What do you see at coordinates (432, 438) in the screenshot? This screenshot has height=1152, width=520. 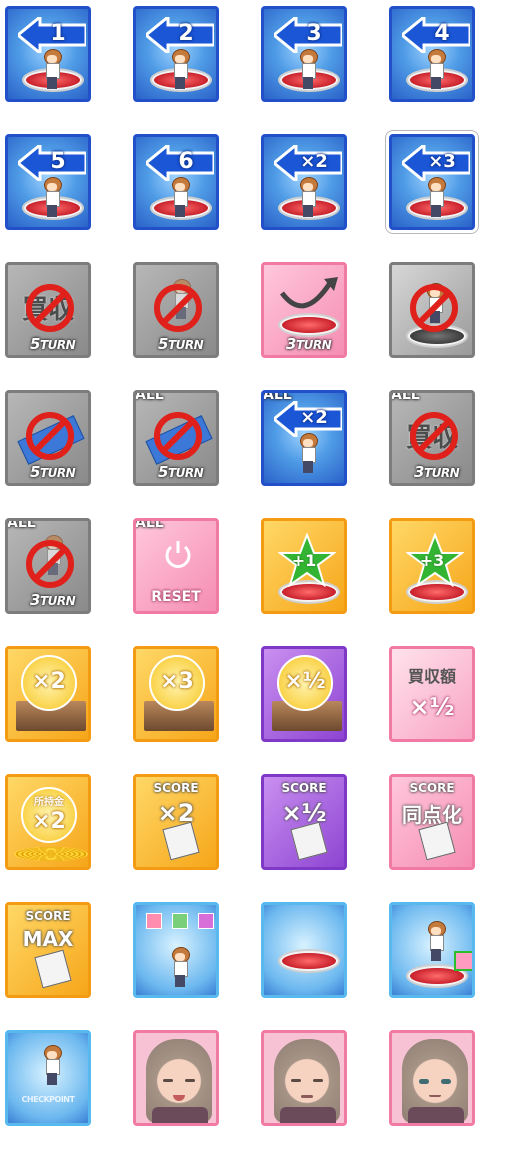 I see `all-no-buyout-3turn-card: ALL 買収 3TURN` at bounding box center [432, 438].